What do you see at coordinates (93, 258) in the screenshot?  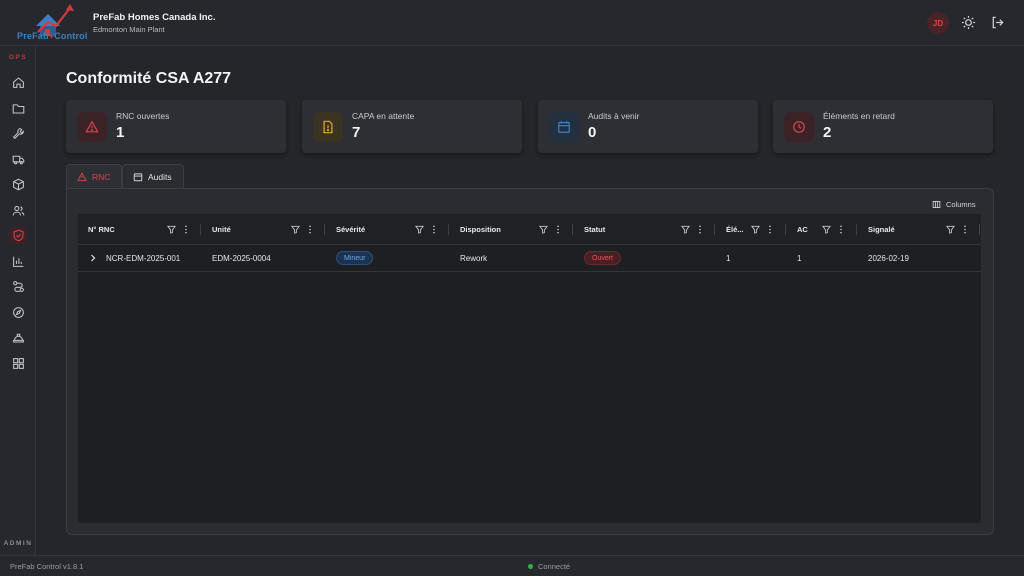 I see `chevron-right-icon` at bounding box center [93, 258].